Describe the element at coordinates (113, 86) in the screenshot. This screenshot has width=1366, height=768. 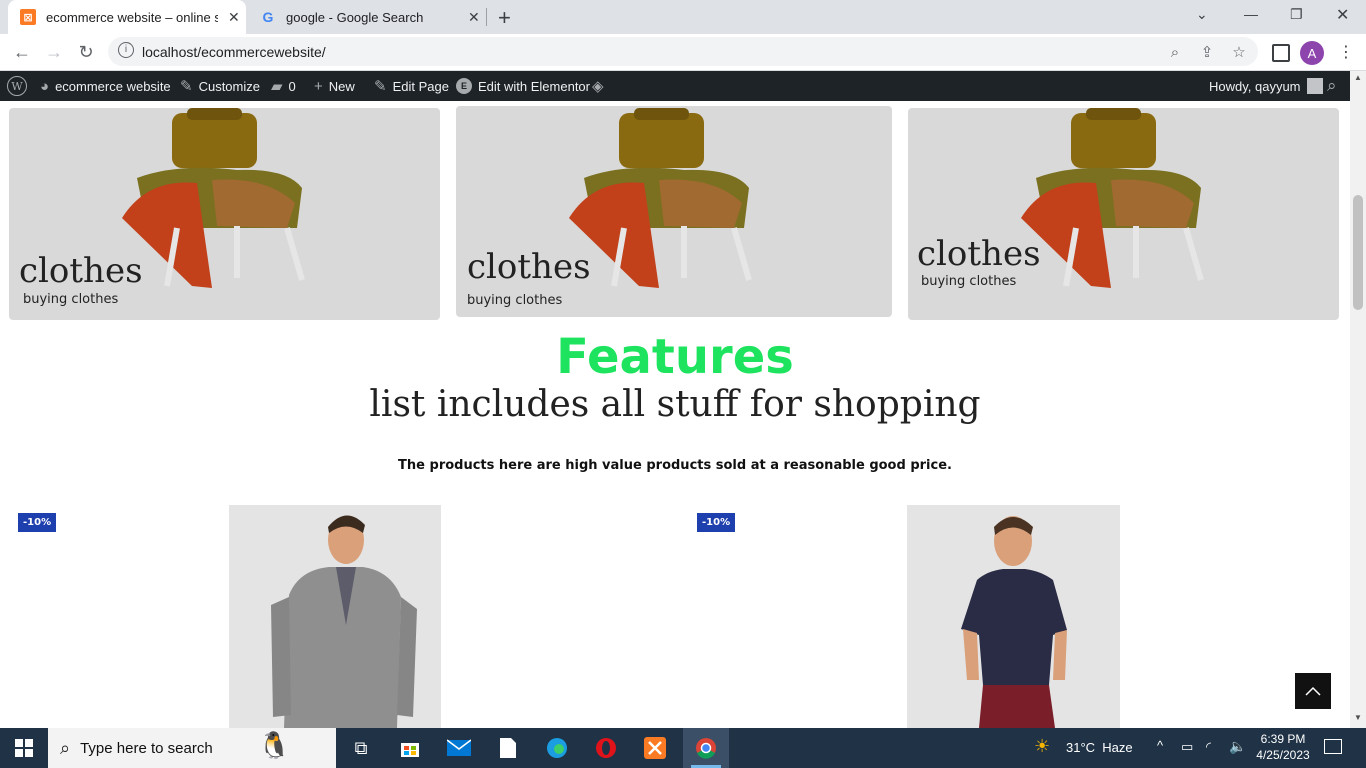
I see `site-name-label: ecommerce website` at that location.